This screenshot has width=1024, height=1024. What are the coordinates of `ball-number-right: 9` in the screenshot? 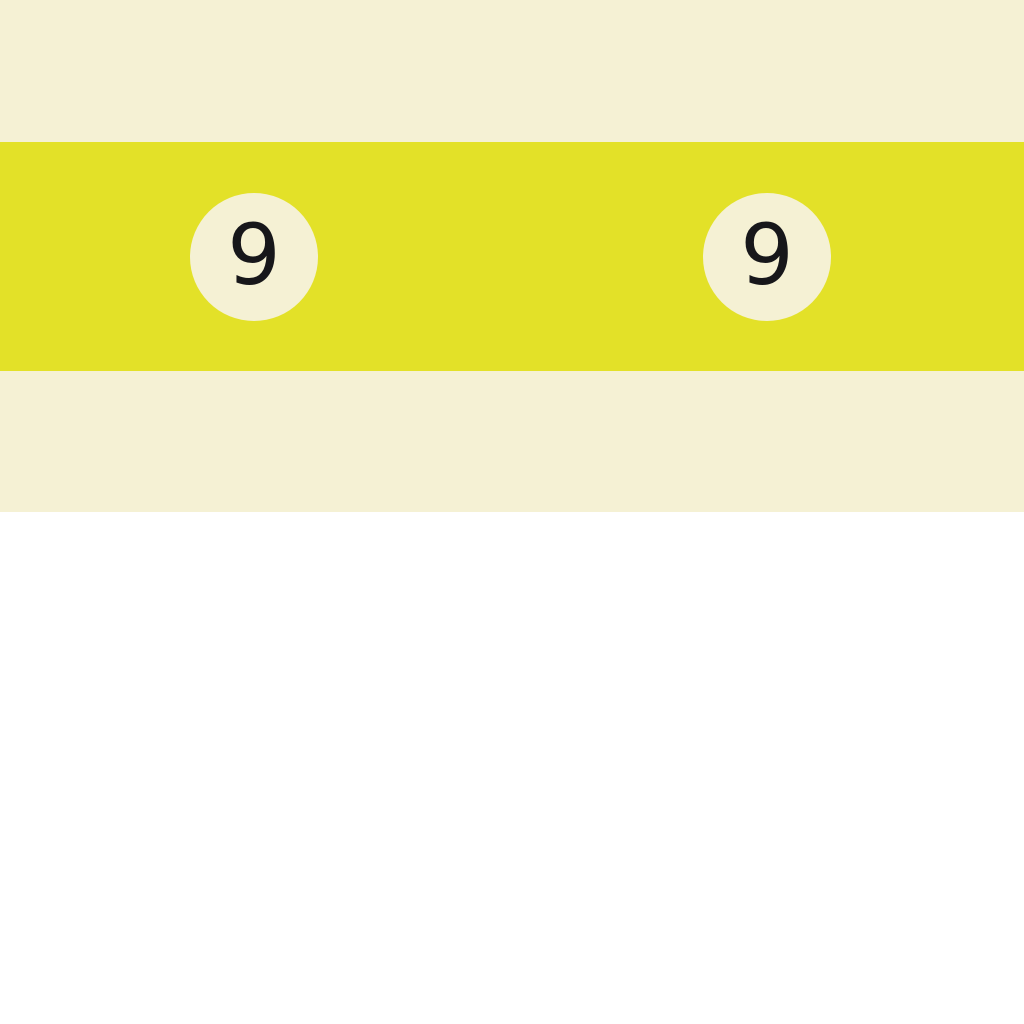 It's located at (767, 255).